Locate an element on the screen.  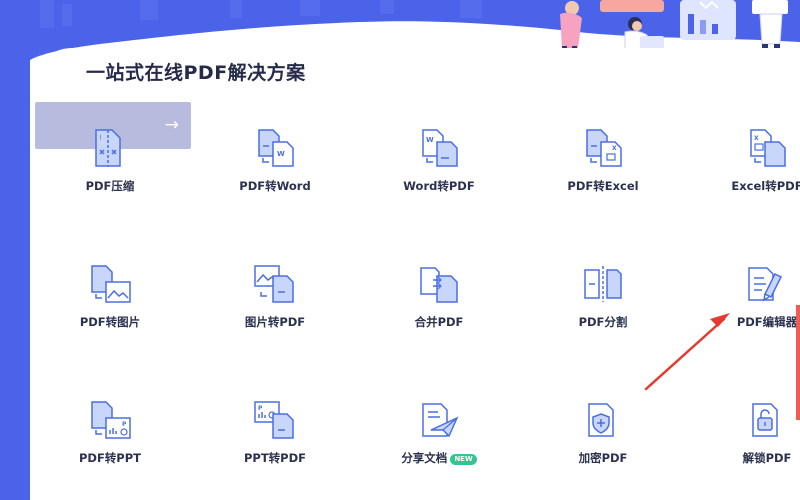
tool-word-to-pdf: W Word转PDF is located at coordinates (439, 173).